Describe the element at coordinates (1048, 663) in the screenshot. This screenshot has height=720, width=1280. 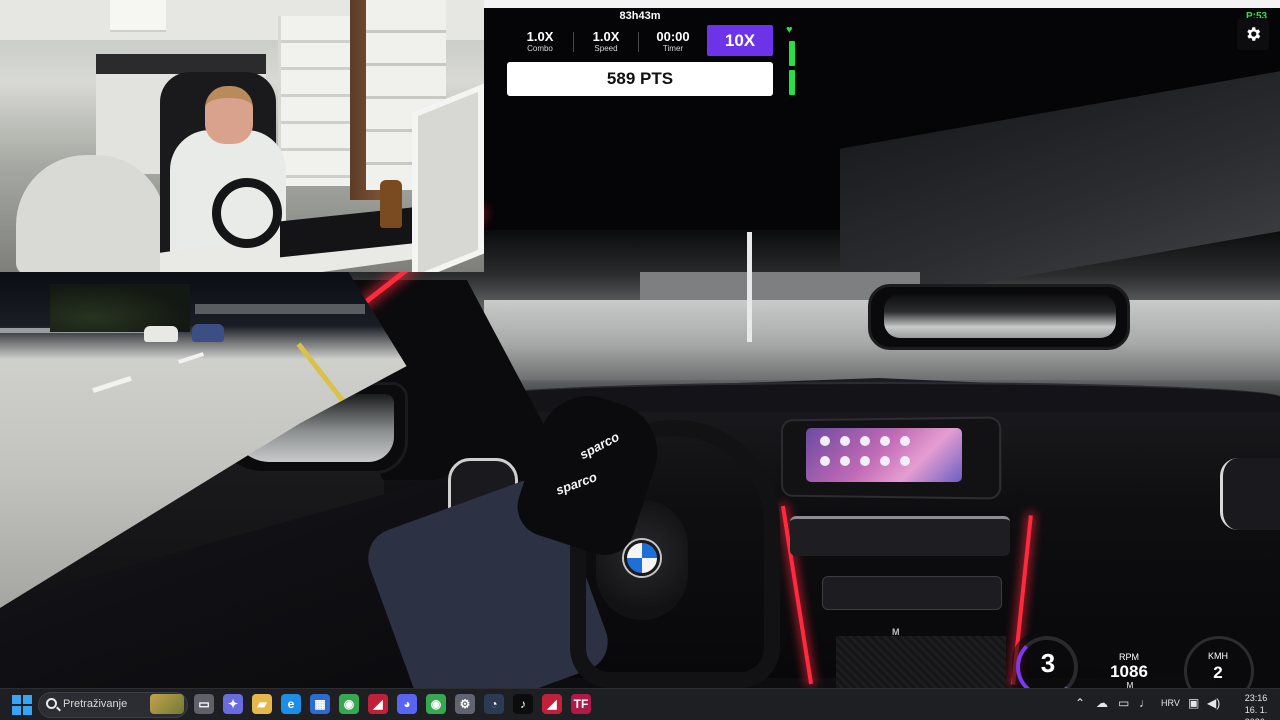
I see `gear-indicator: 3` at that location.